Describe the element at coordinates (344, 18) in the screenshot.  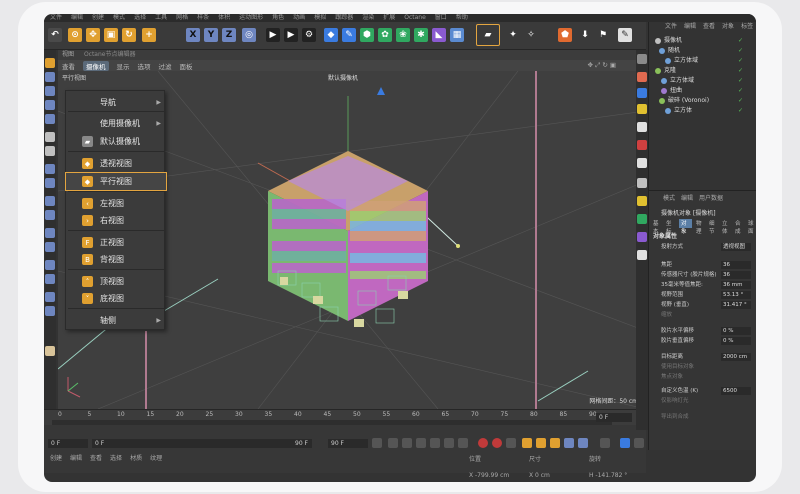
I see `menubar-item: 跟踪器` at that location.